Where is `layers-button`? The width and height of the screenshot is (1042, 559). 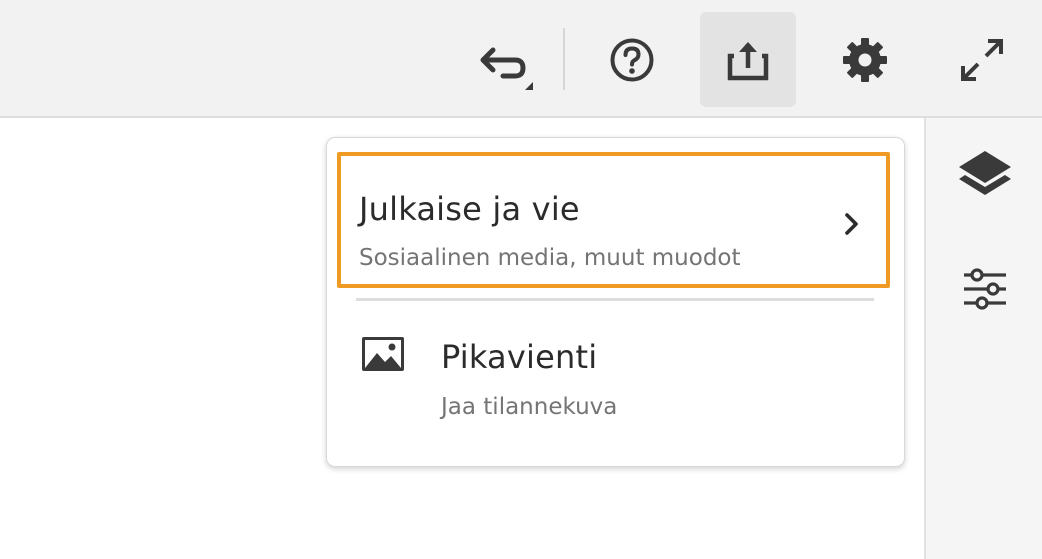
layers-button is located at coordinates (985, 177).